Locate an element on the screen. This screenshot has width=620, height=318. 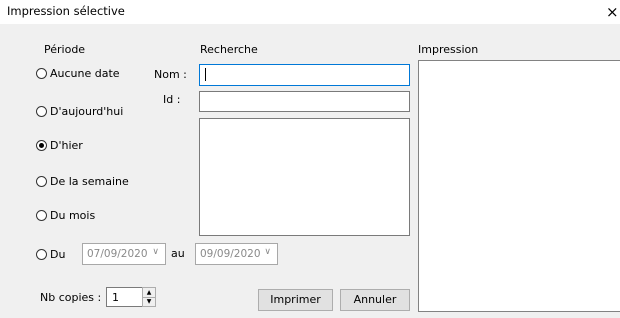
date-from-value: 07/09/2020 is located at coordinates (117, 254).